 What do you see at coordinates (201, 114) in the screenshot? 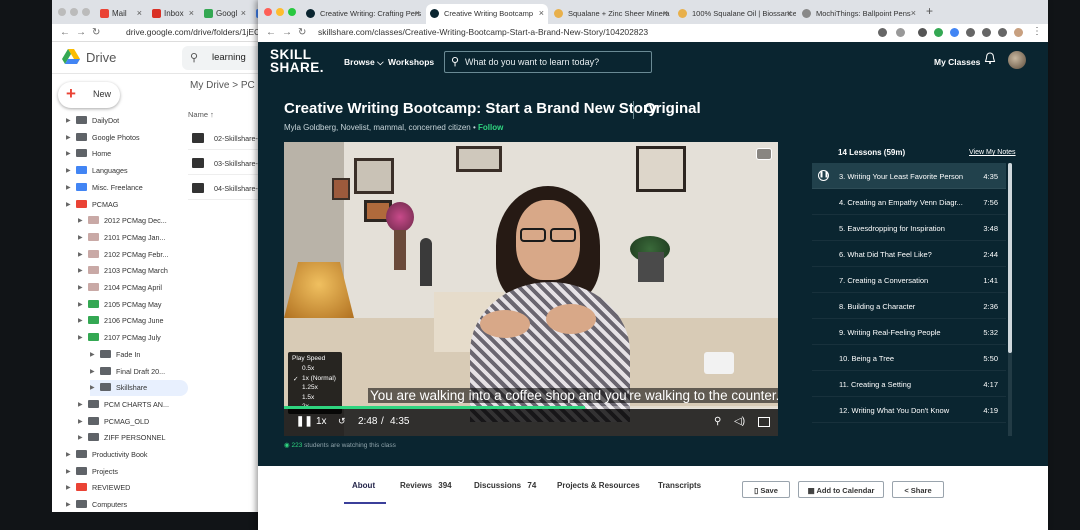
I see `name-column-header: Name ↑` at bounding box center [201, 114].